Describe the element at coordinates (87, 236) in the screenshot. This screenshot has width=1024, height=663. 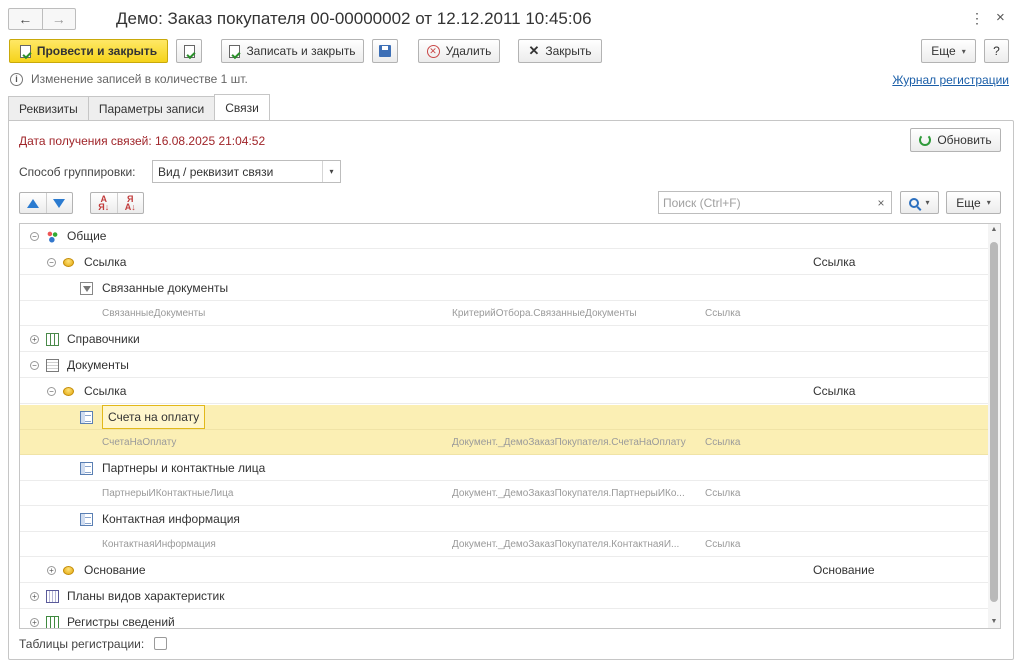
I see `tree-row-label: Общие` at that location.